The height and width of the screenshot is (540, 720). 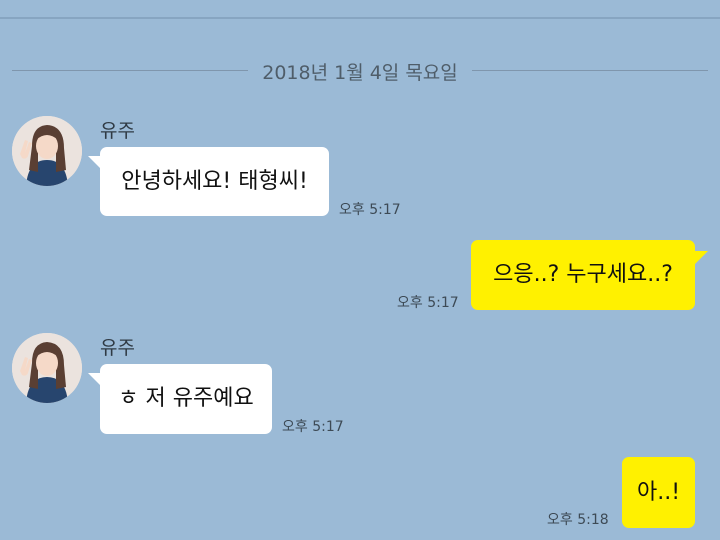 I want to click on date-separator-label: 2018년 1월 4일 목요일, so click(x=360, y=73).